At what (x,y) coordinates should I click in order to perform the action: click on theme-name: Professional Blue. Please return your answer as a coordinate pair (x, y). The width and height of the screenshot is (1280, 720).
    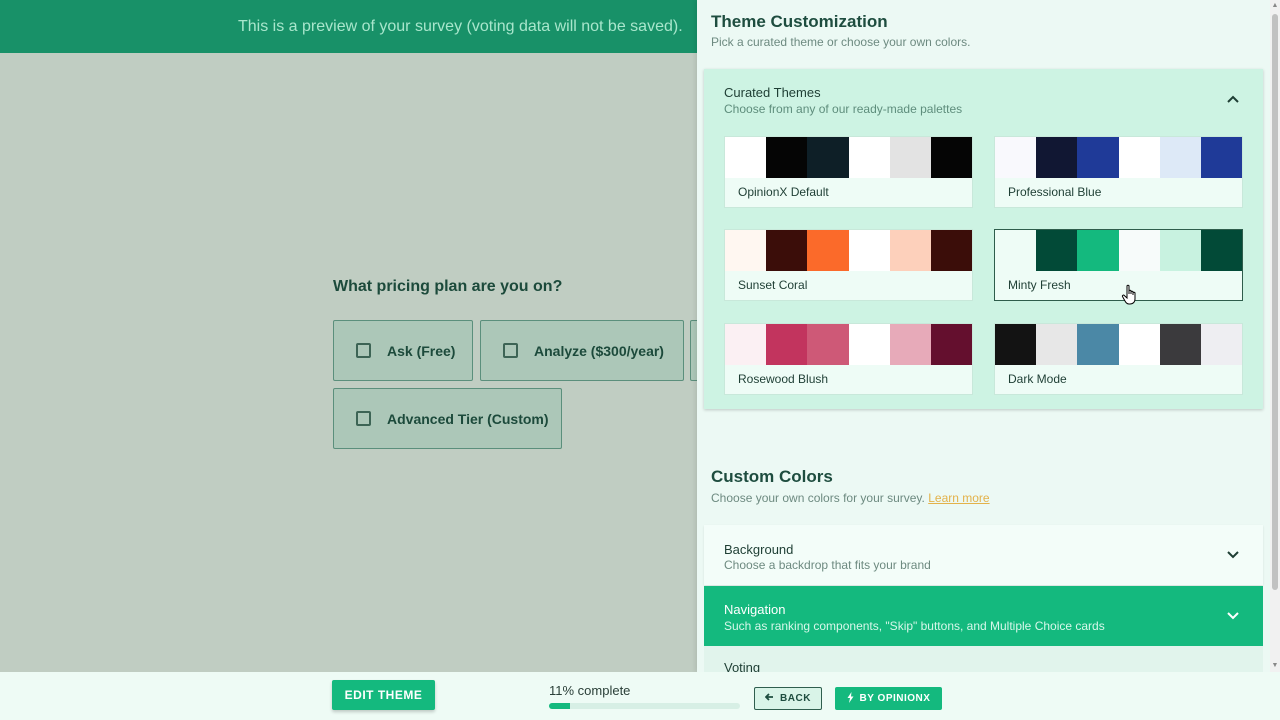
    Looking at the image, I should click on (1055, 192).